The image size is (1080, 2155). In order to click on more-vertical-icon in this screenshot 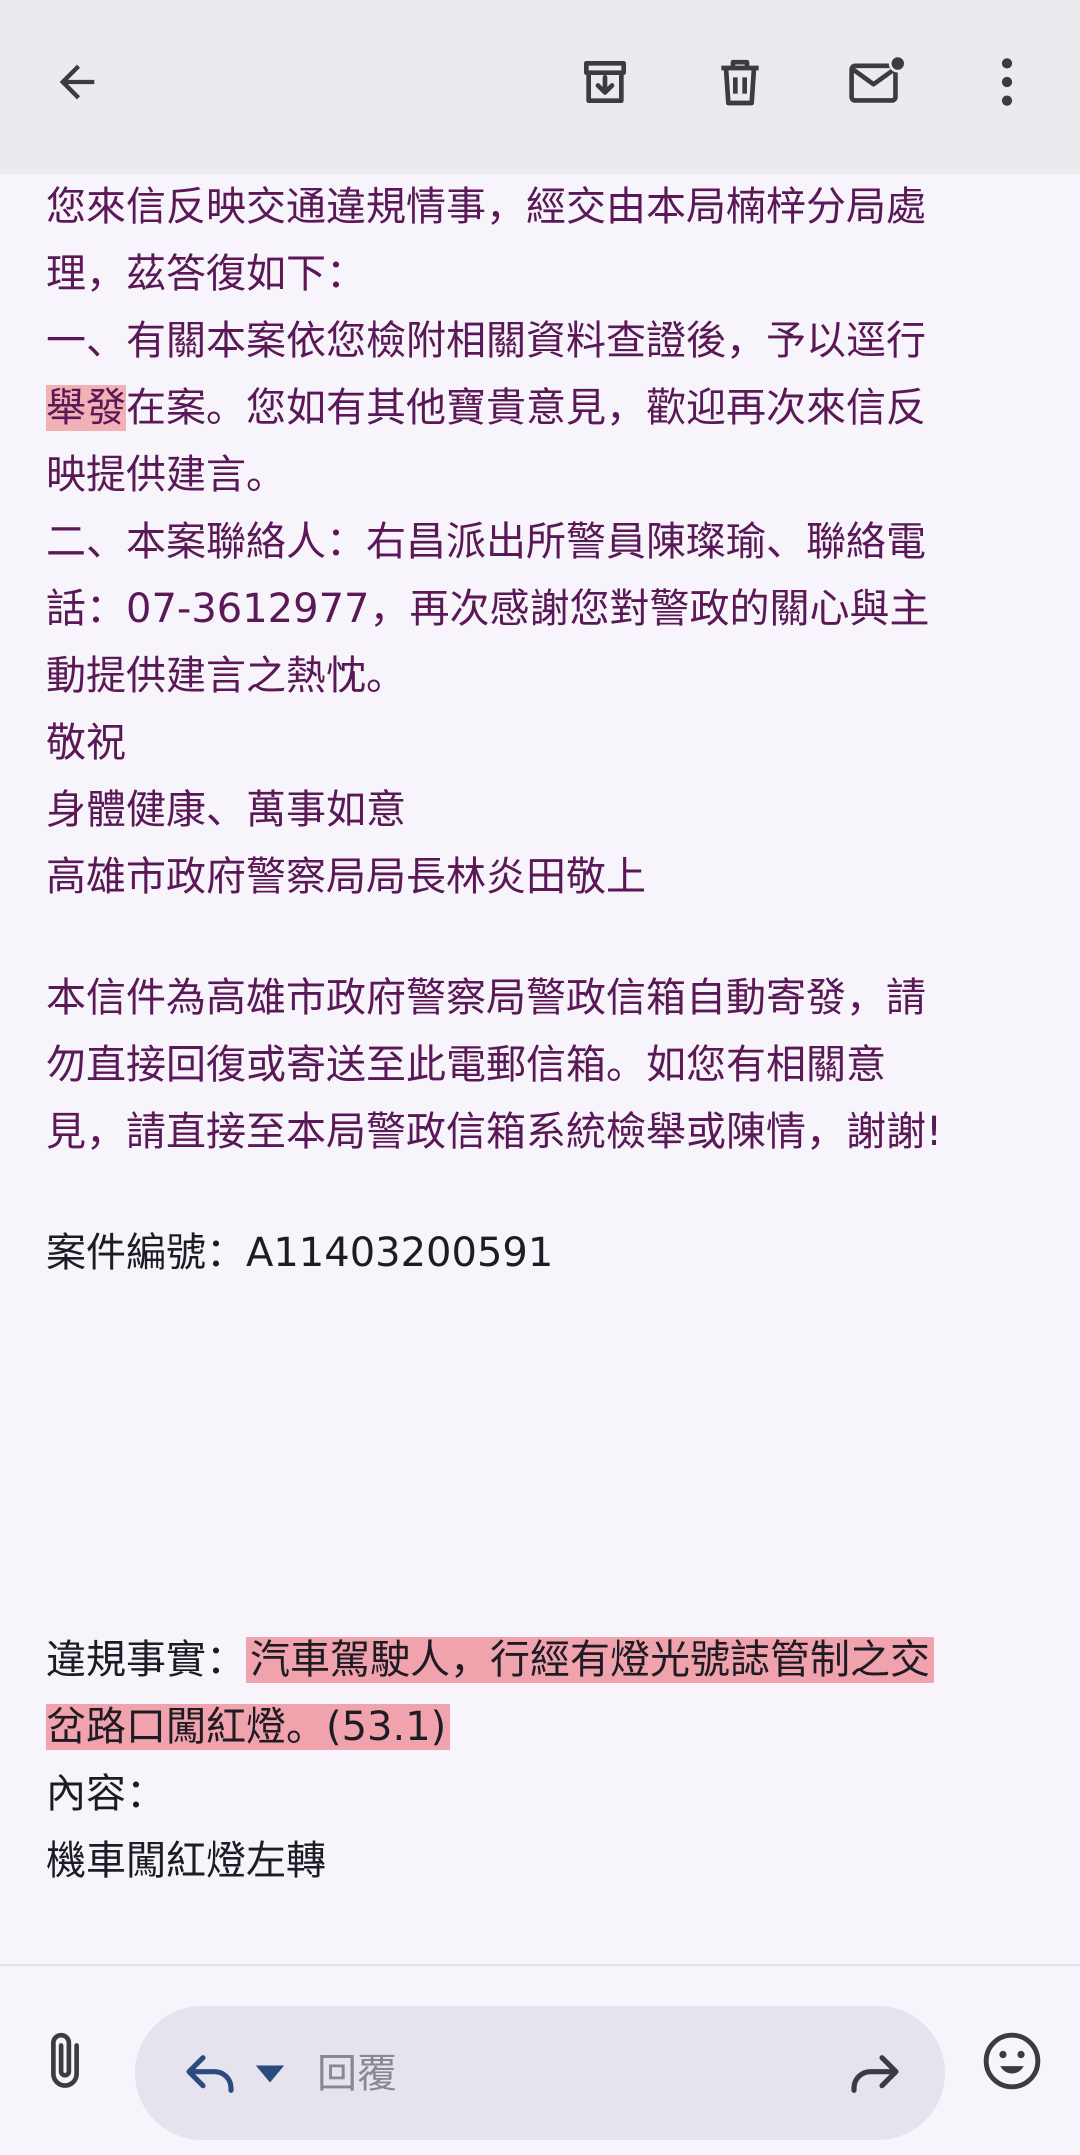, I will do `click(1007, 82)`.